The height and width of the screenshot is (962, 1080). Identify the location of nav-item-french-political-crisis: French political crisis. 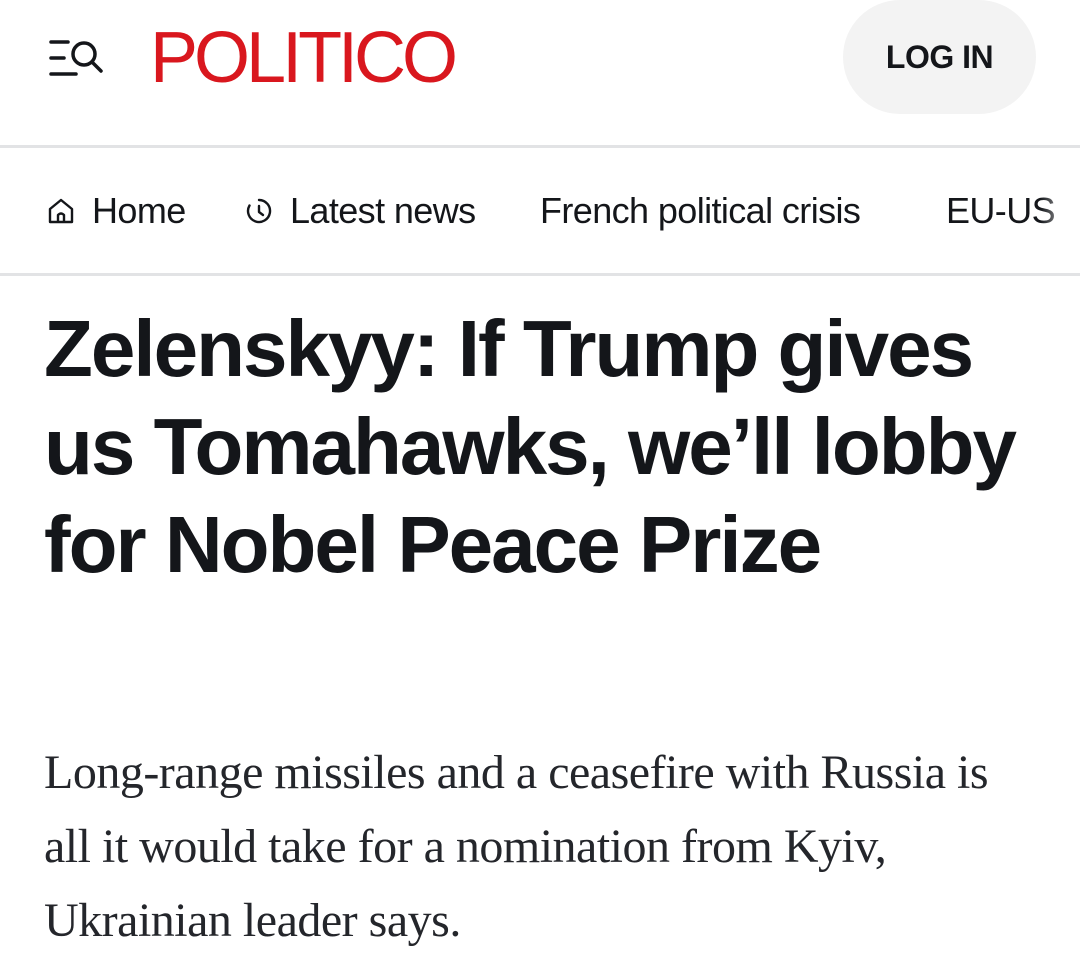
(700, 211).